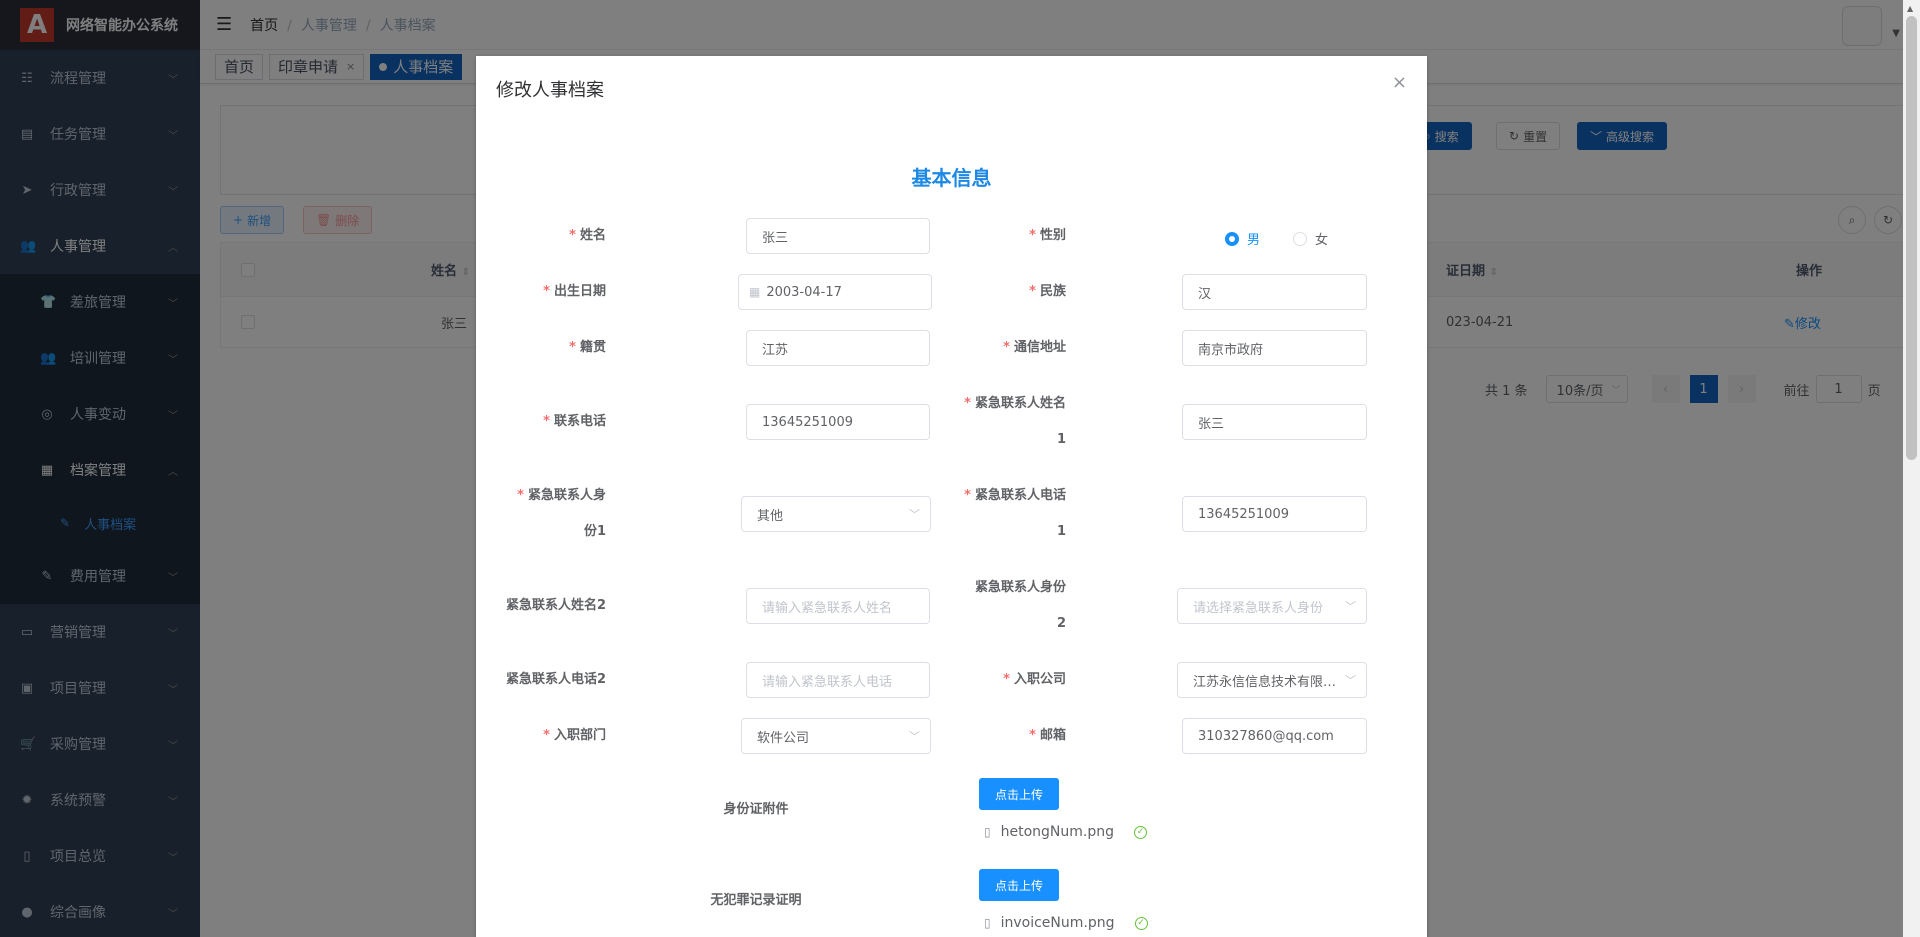  I want to click on birthday-picker: ▦ 2003-04-17, so click(835, 292).